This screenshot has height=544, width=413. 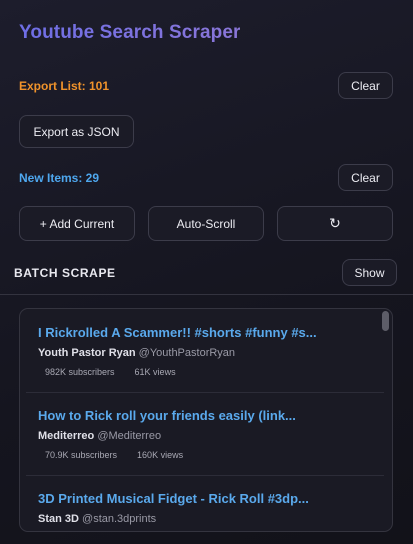 I want to click on channel-info: Stan 3D @stan.3dprints, so click(x=97, y=519).